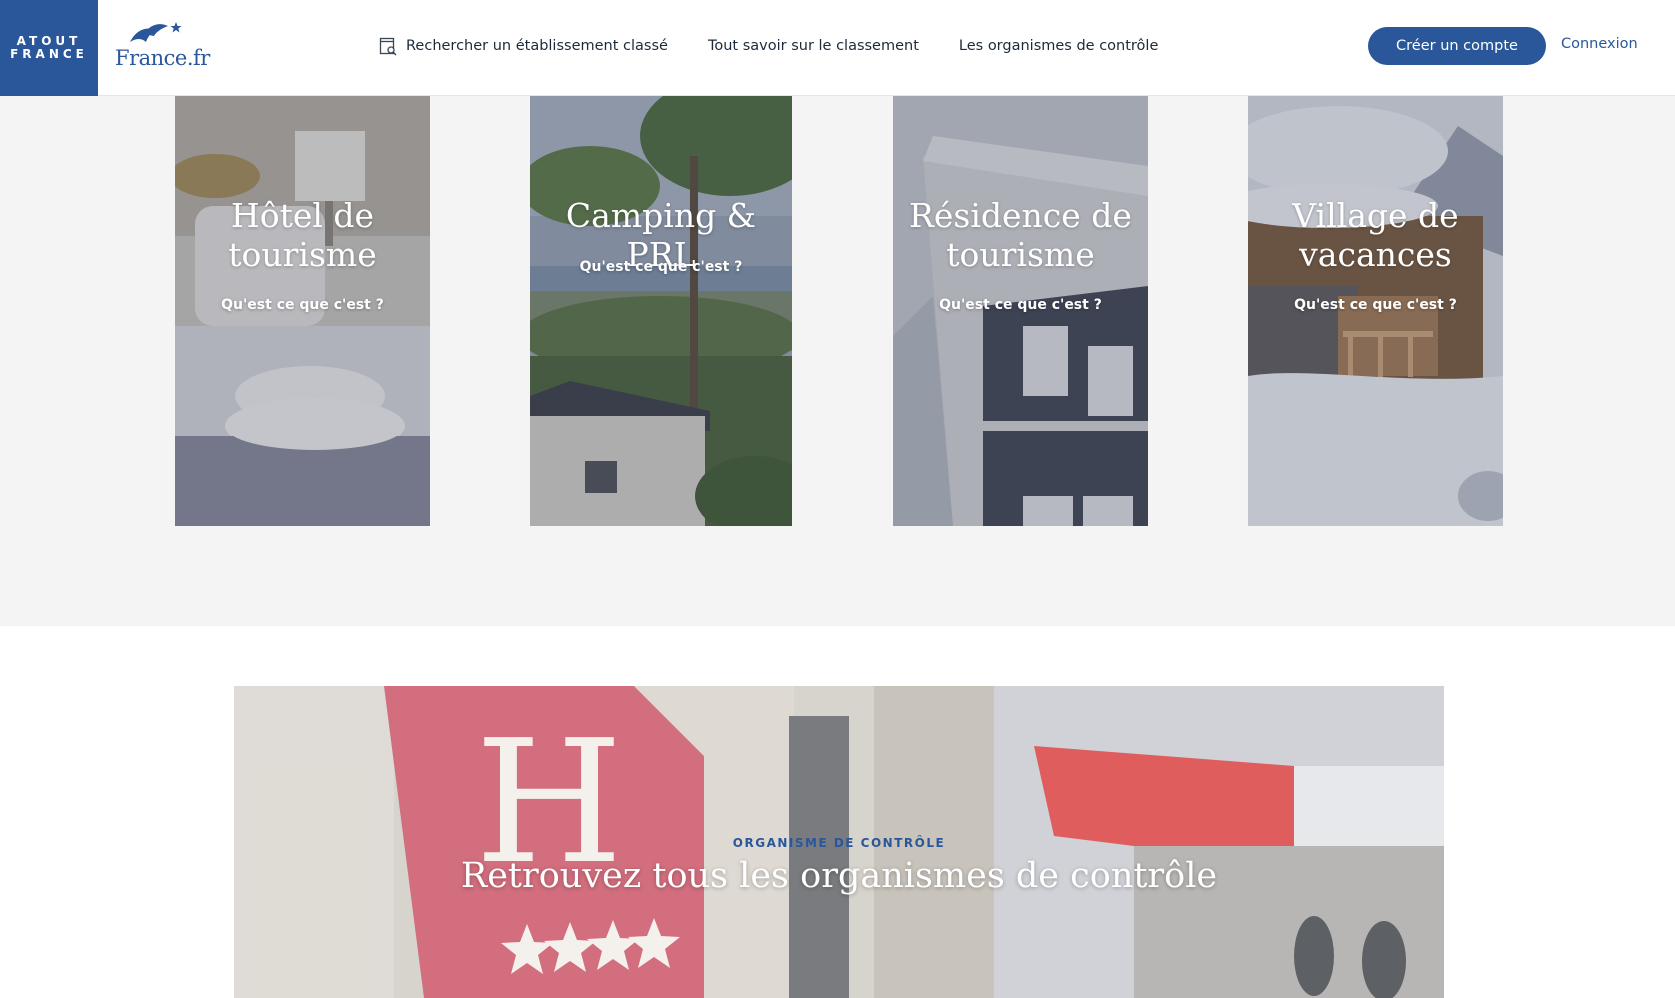 The image size is (1675, 998). I want to click on france-fr-logo: France.fr, so click(162, 47).